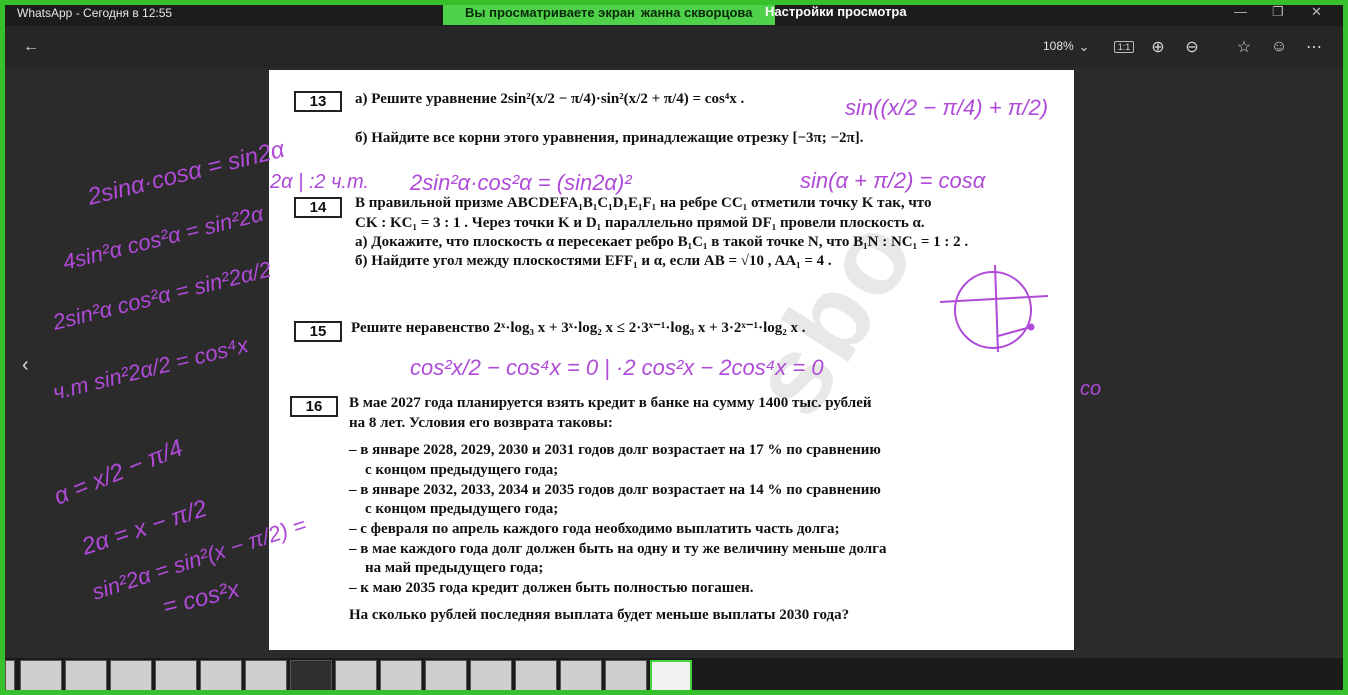 This screenshot has height=695, width=1348. What do you see at coordinates (550, 12) in the screenshot?
I see `share-viewing-label: Вы просматриваете экран` at bounding box center [550, 12].